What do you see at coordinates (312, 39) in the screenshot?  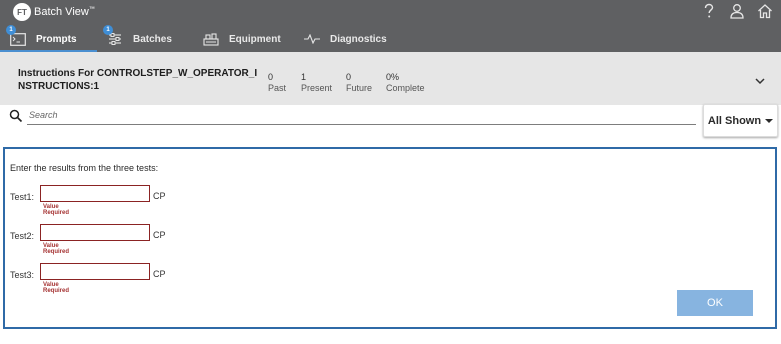 I see `diagnostics-icon` at bounding box center [312, 39].